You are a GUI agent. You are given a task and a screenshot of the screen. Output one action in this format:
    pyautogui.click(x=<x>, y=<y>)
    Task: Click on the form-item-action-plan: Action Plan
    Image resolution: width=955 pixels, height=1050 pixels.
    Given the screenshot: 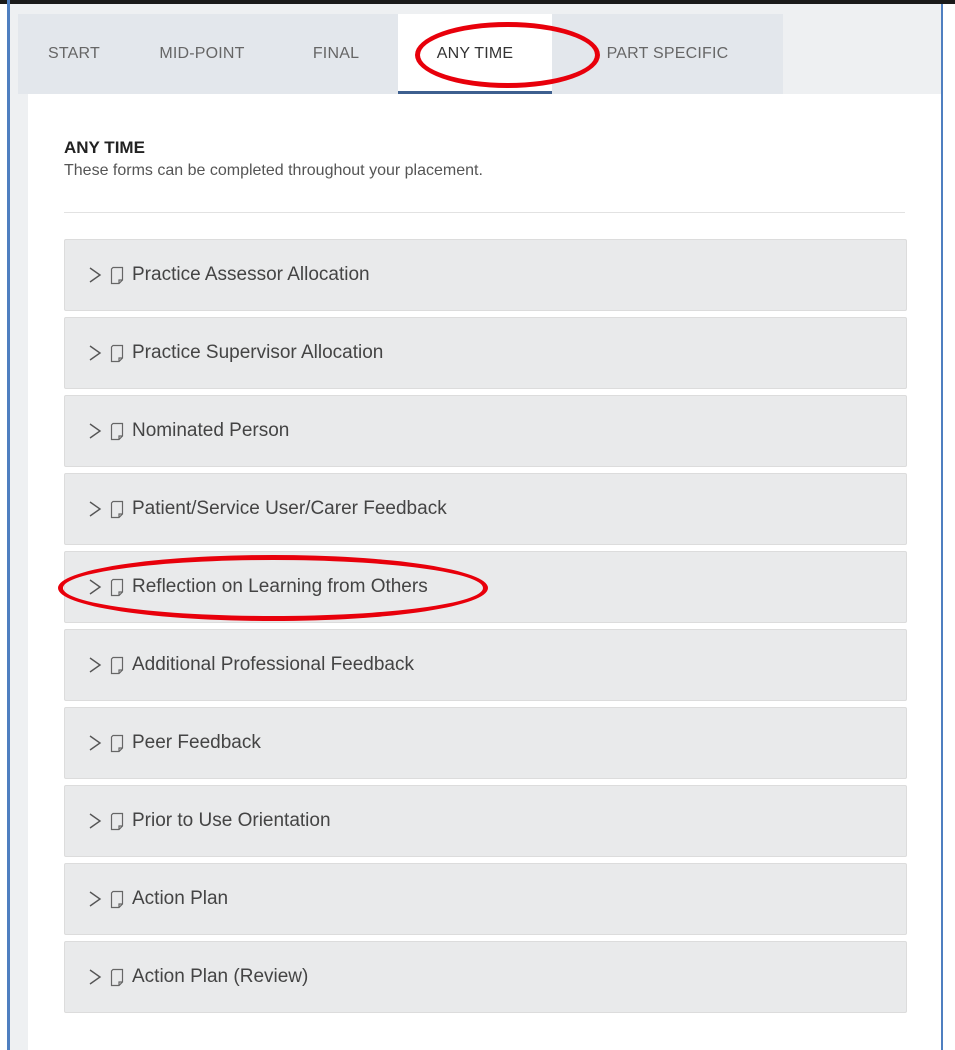 What is the action you would take?
    pyautogui.click(x=485, y=899)
    